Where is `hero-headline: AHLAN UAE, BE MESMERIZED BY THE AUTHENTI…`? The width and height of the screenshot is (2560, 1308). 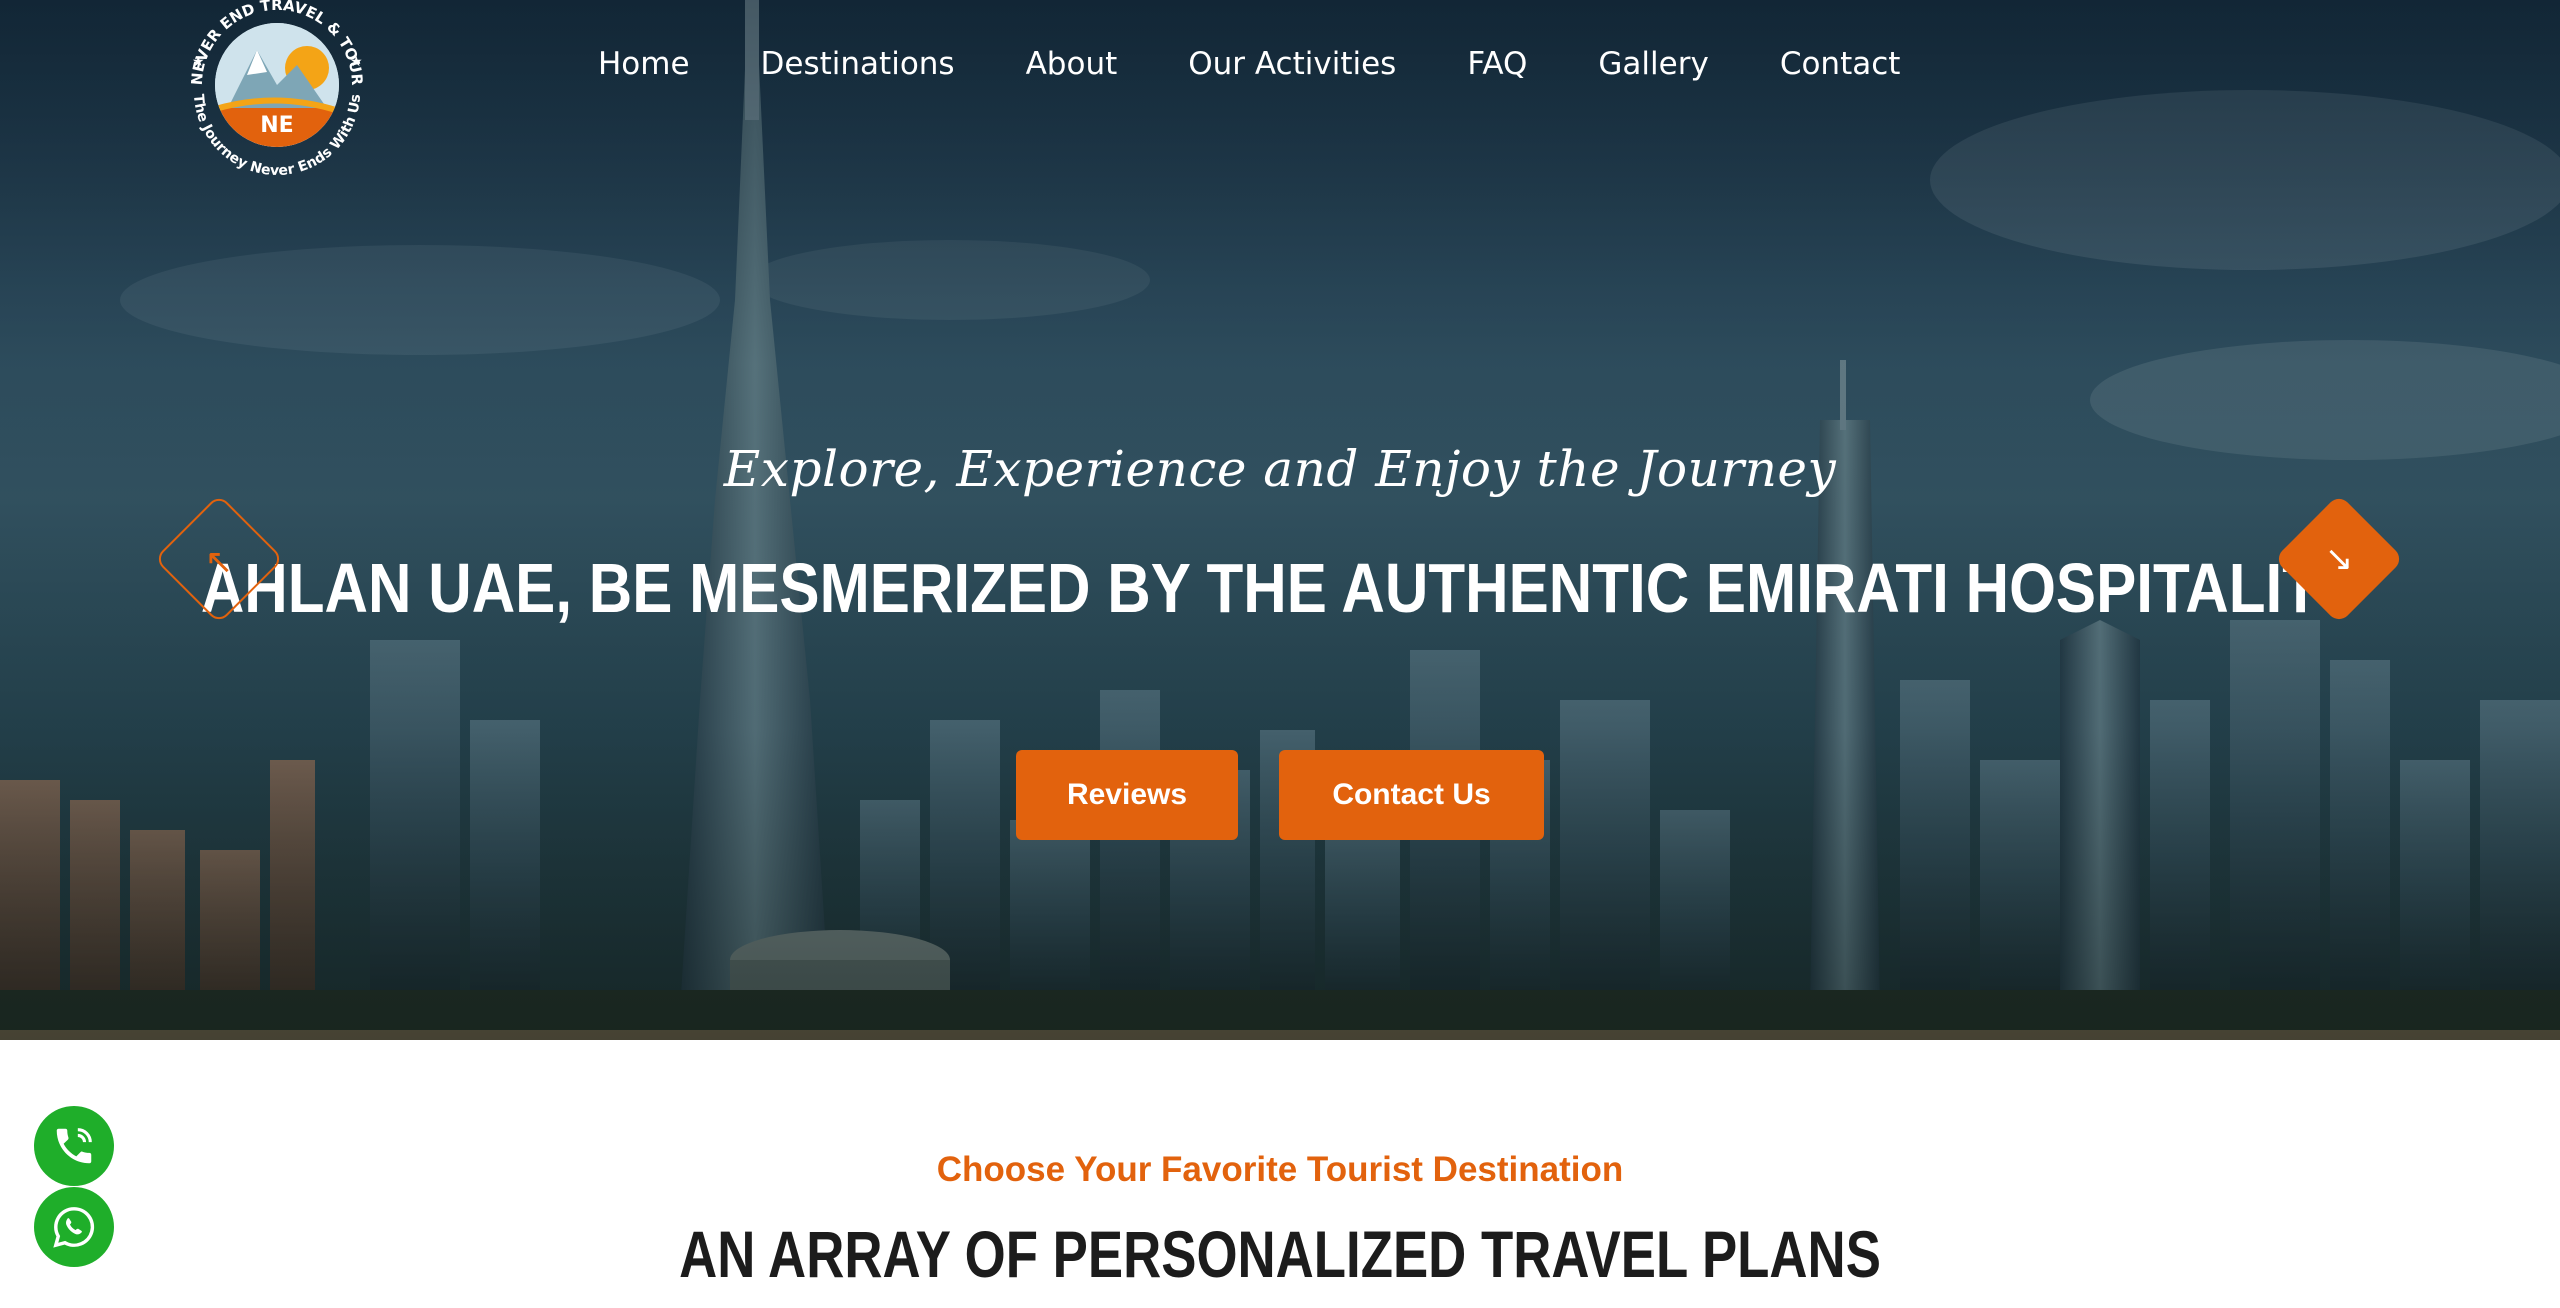
hero-headline: AHLAN UAE, BE MESMERIZED BY THE AUTHENTI… is located at coordinates (1280, 588).